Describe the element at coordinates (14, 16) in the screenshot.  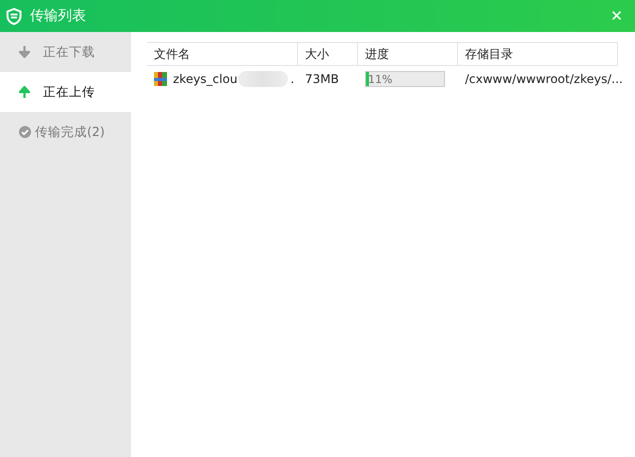
I see `shield-logo-icon` at that location.